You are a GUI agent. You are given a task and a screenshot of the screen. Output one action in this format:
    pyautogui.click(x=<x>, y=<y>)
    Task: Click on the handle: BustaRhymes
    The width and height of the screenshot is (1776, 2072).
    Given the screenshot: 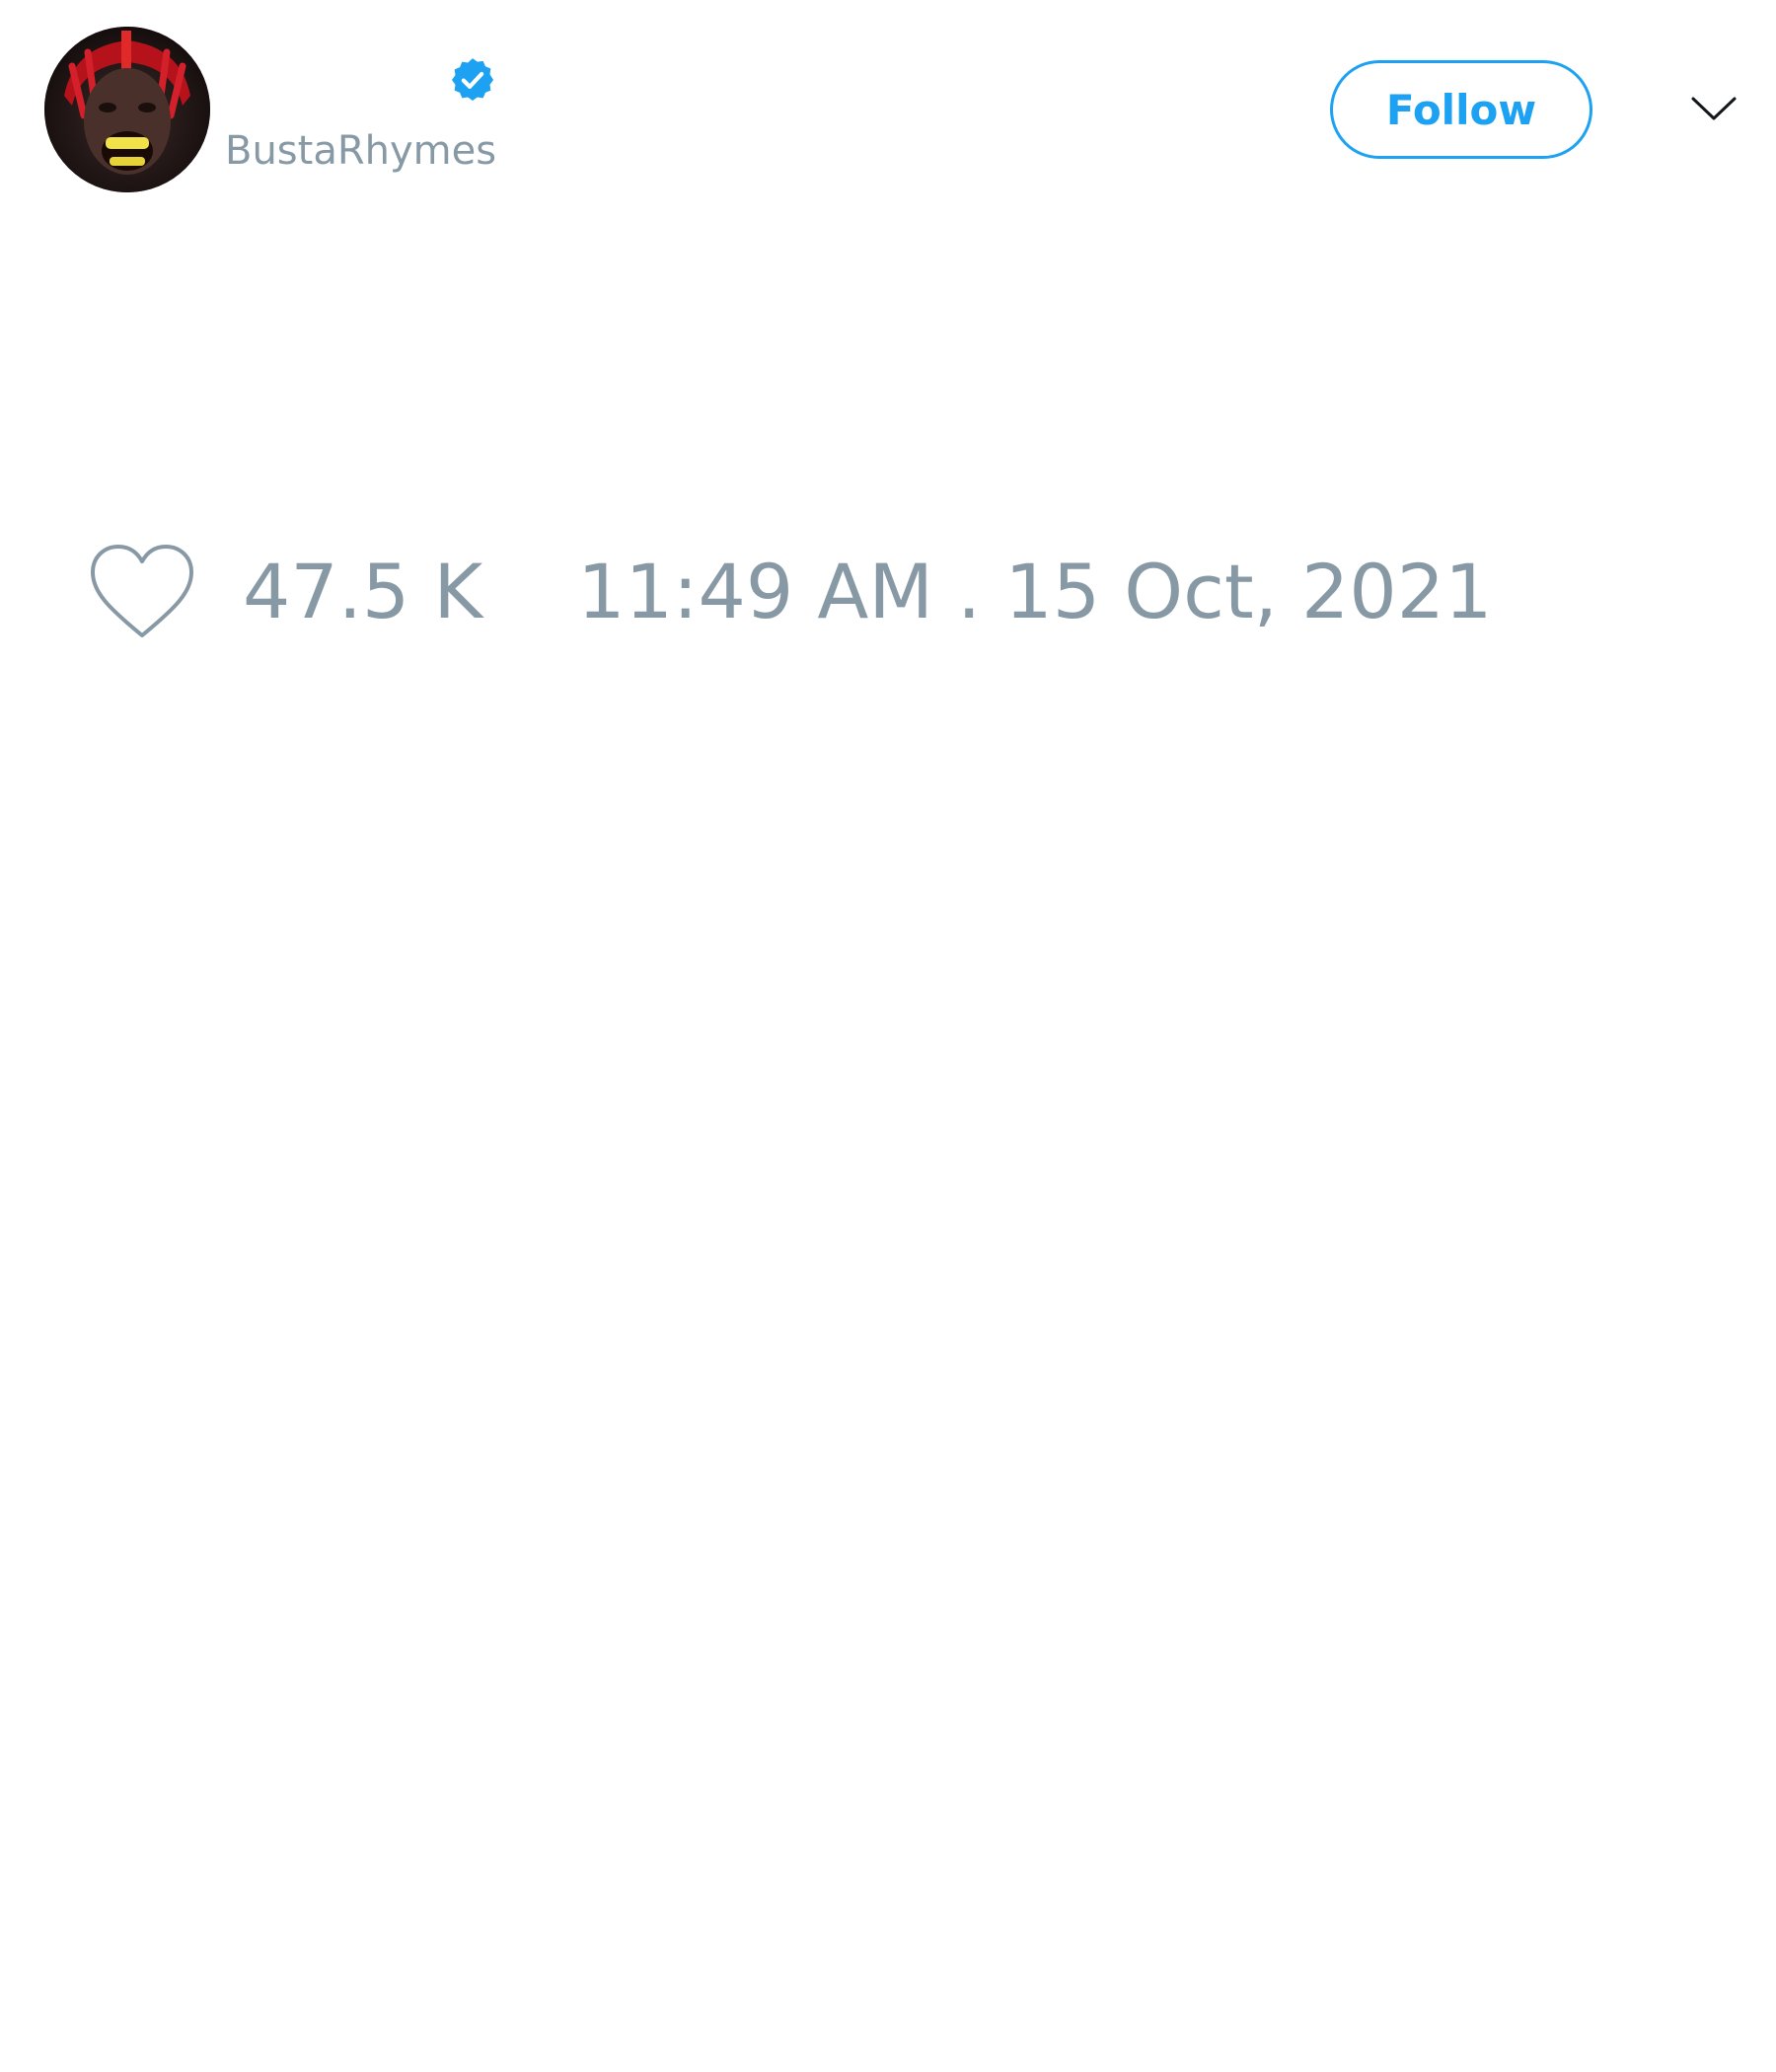 What is the action you would take?
    pyautogui.click(x=361, y=151)
    